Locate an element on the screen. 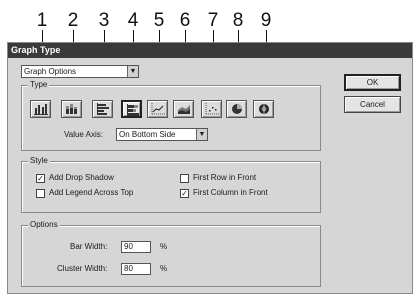 This screenshot has height=298, width=417. ok-button: OK is located at coordinates (372, 82).